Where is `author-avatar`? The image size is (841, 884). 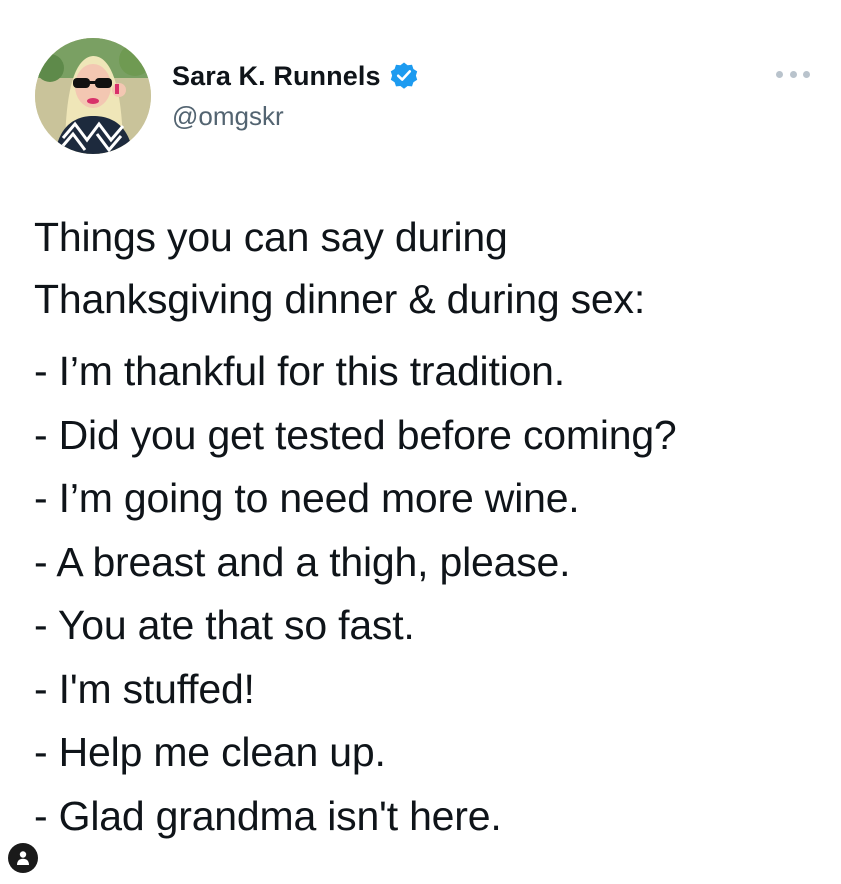 author-avatar is located at coordinates (93, 96).